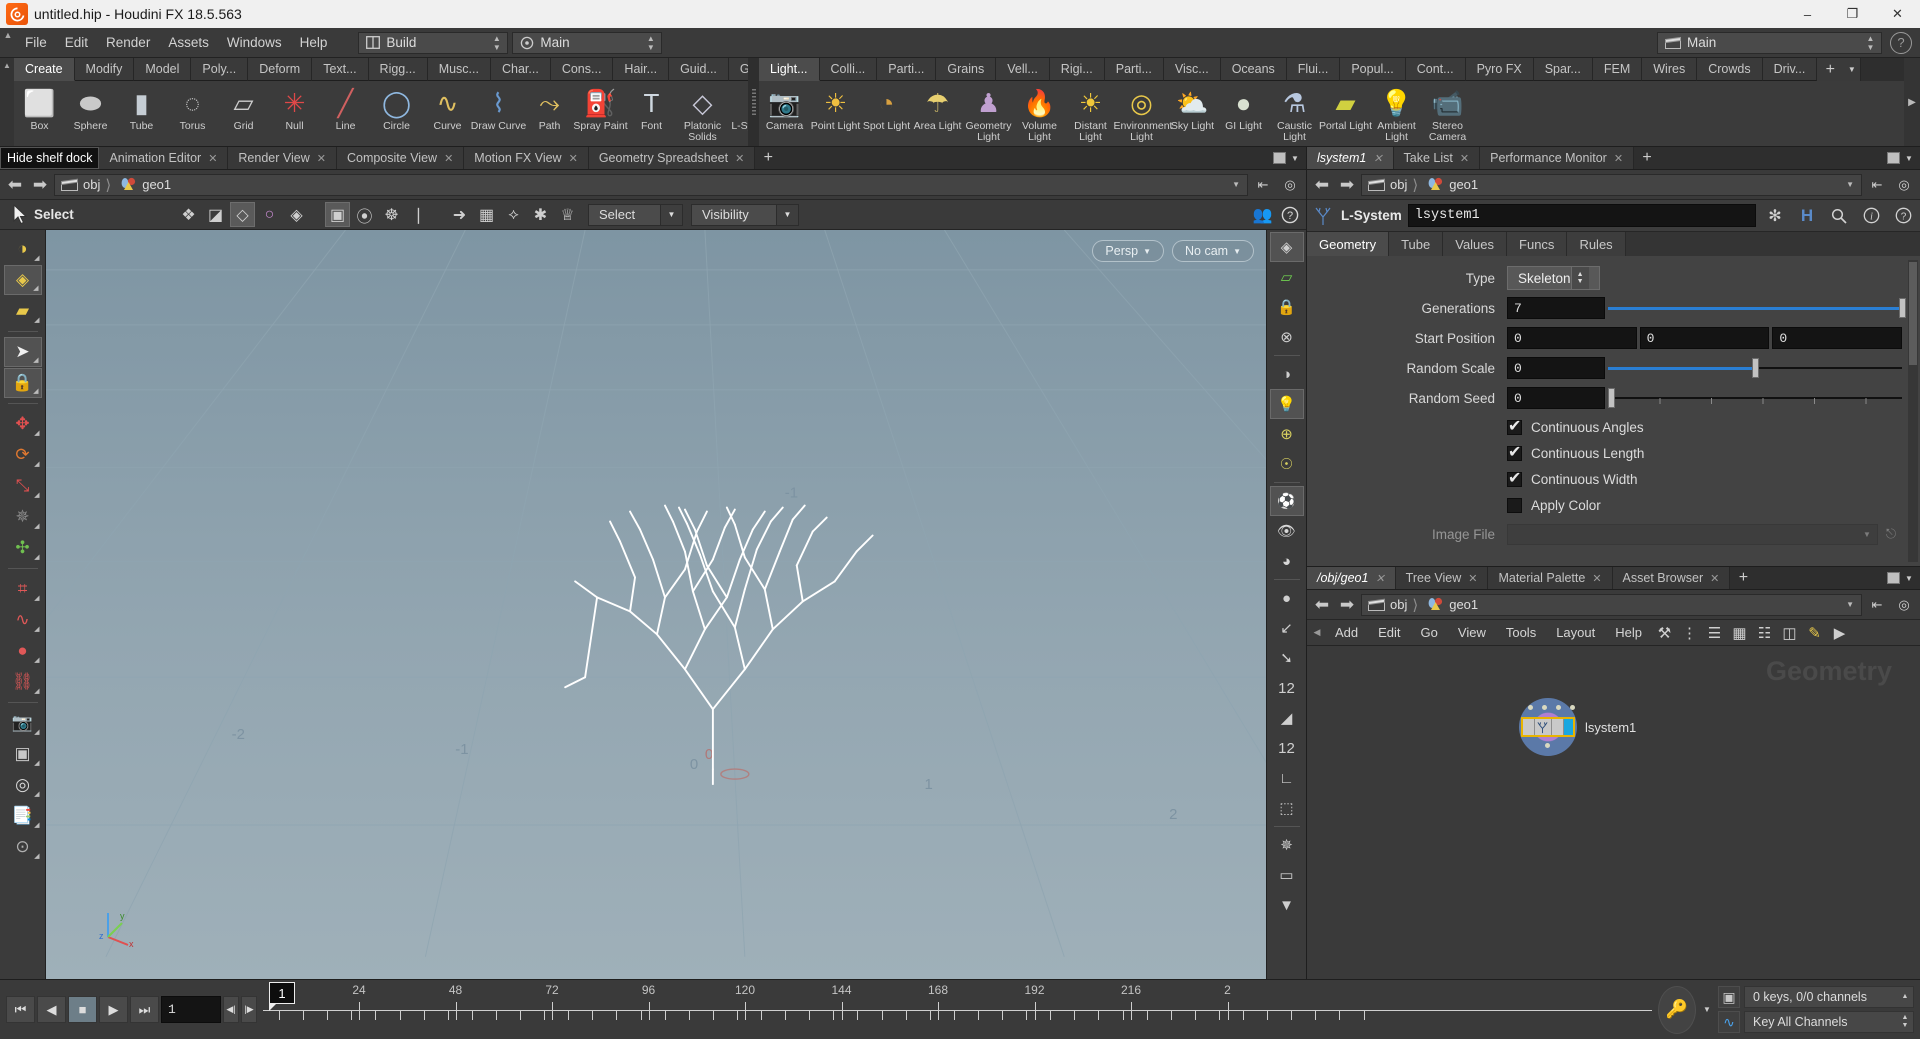 The width and height of the screenshot is (1920, 1039). Describe the element at coordinates (1613, 427) in the screenshot. I see `param-checkbox-row-continuous-angles: Continuous Angles` at that location.